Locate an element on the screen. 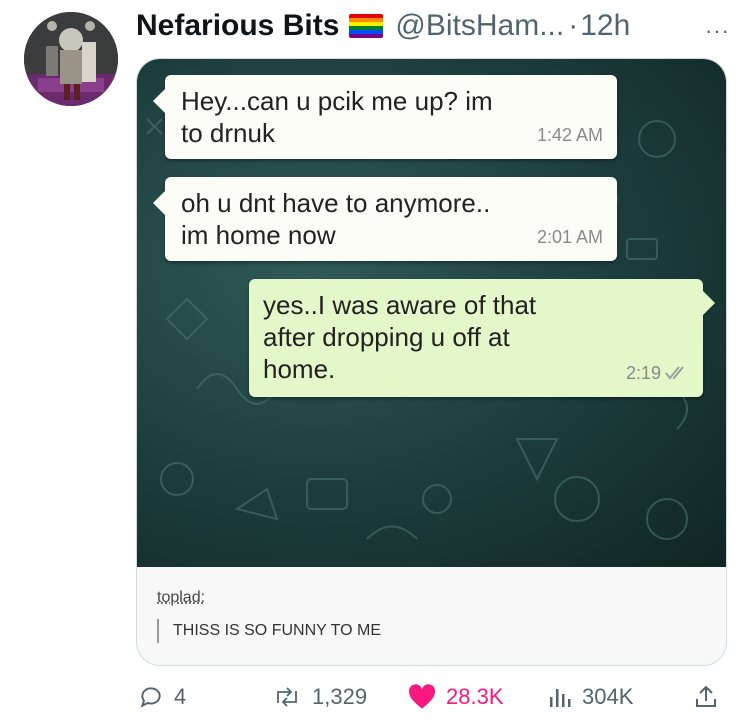 The width and height of the screenshot is (750, 727). repost-button: 1,329 is located at coordinates (319, 697).